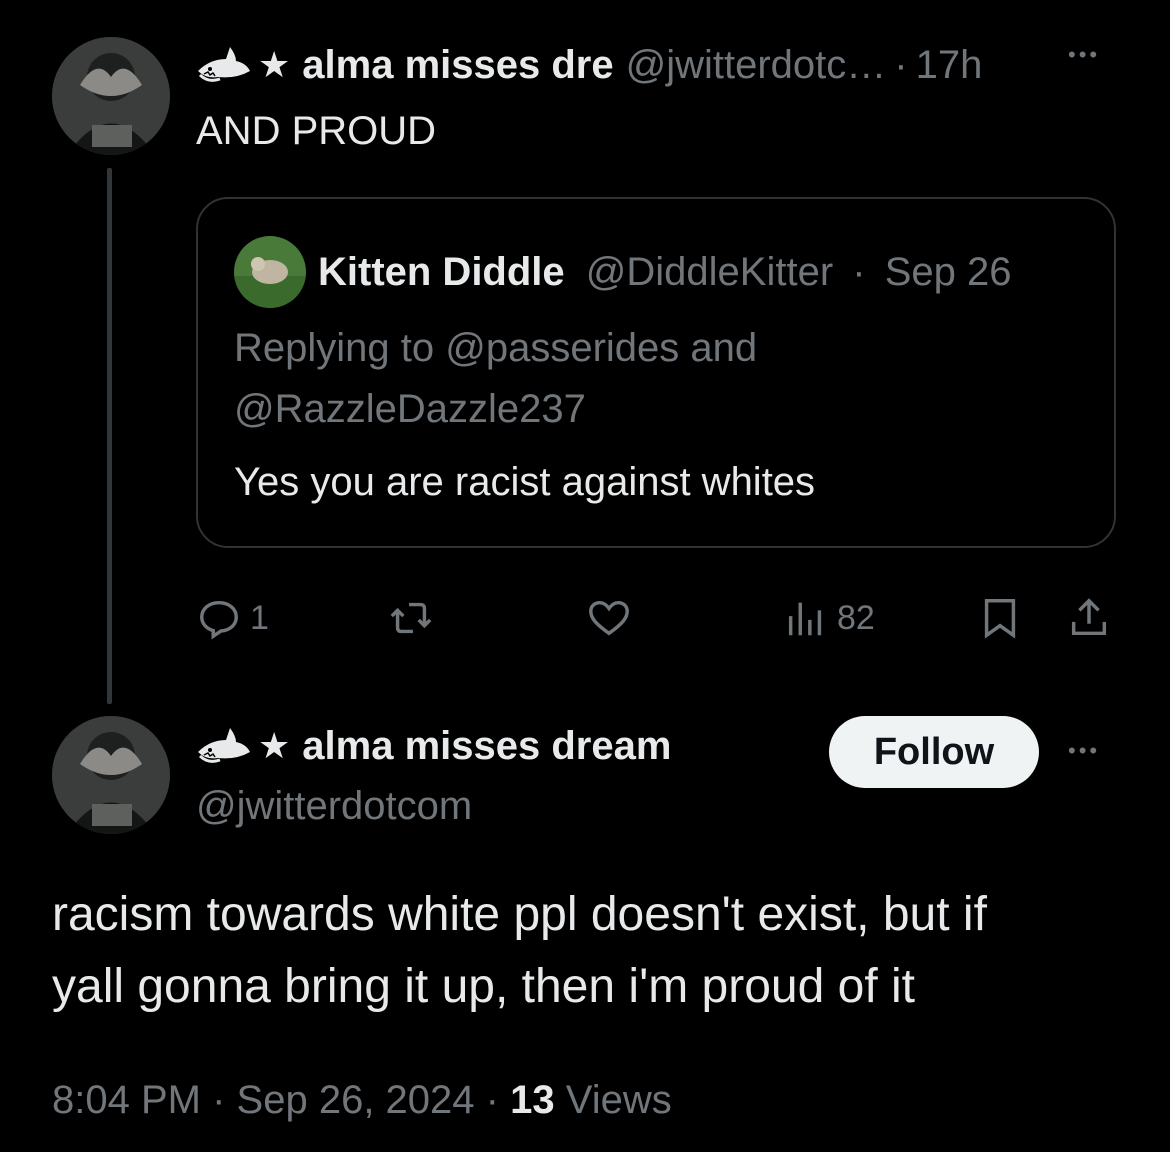 This screenshot has width=1170, height=1152. Describe the element at coordinates (486, 746) in the screenshot. I see `display-name: alma misses dream` at that location.